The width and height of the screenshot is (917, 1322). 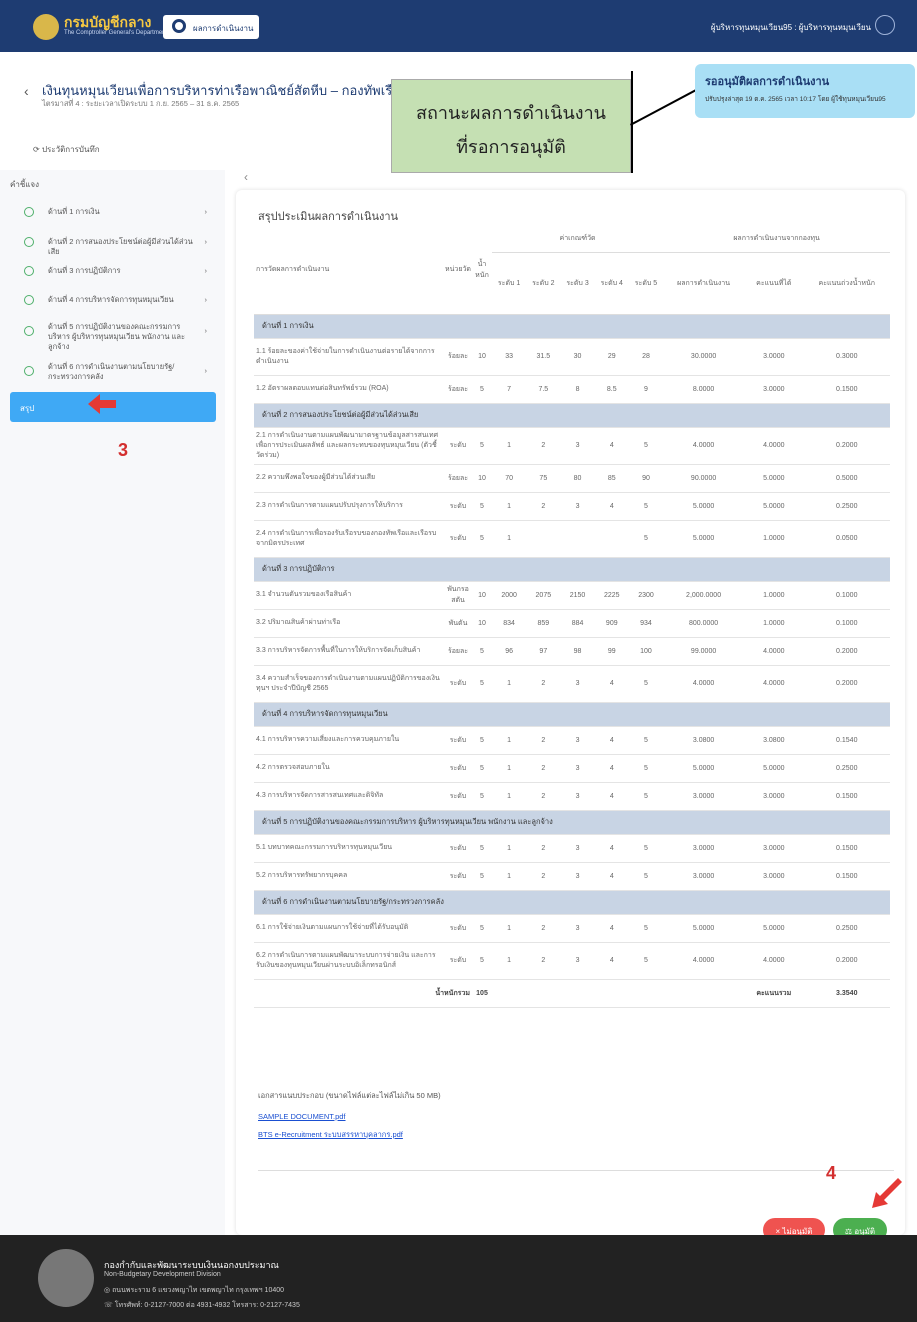 What do you see at coordinates (349, 796) in the screenshot?
I see `table-cell: 4.3 การบริหารจัดการสารสนเทศและดิจิทัล` at bounding box center [349, 796].